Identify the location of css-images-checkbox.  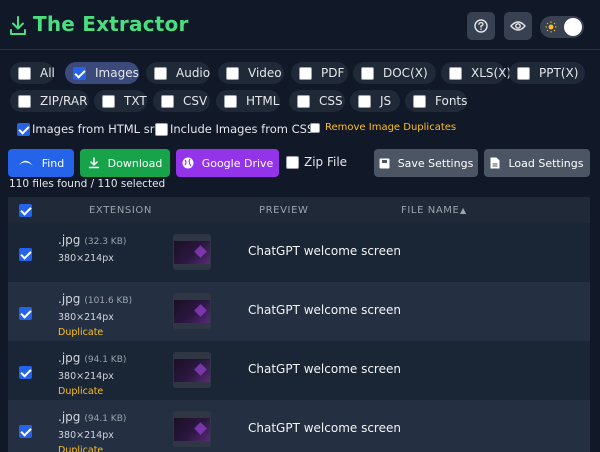
(161, 129).